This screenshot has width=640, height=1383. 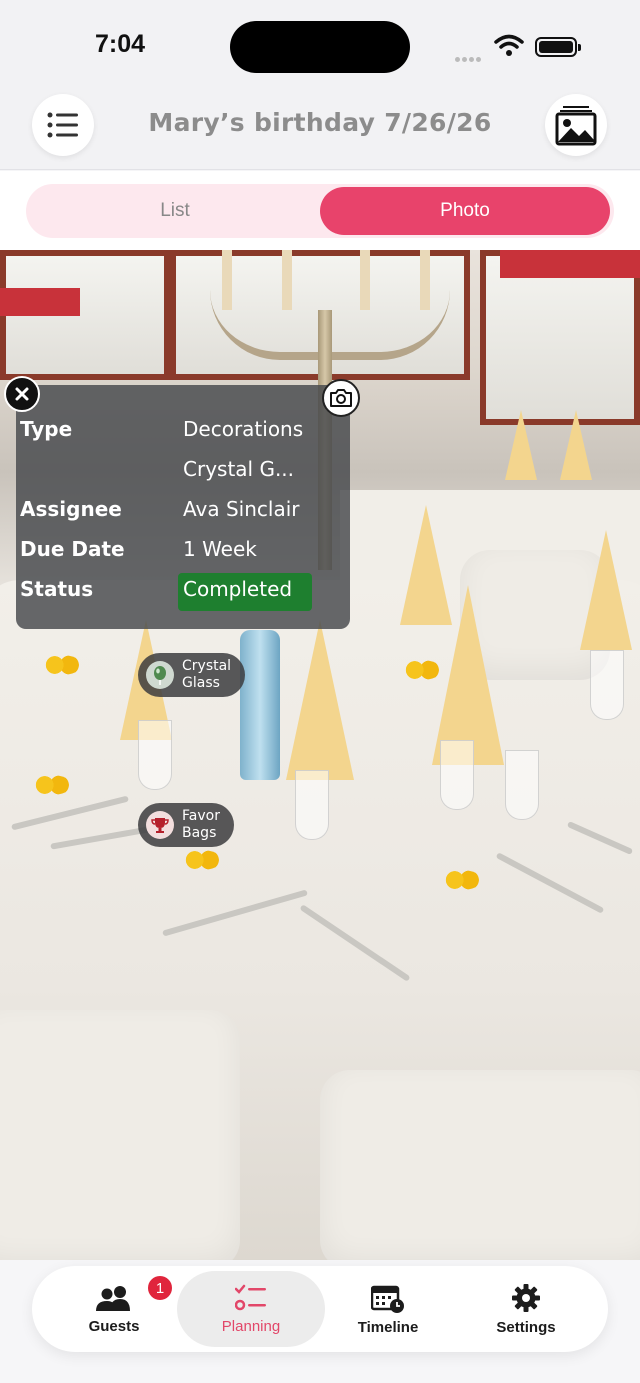 I want to click on camera-button, so click(x=341, y=398).